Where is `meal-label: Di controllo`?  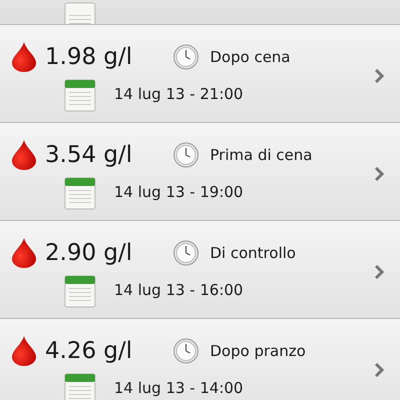 meal-label: Di controllo is located at coordinates (253, 253).